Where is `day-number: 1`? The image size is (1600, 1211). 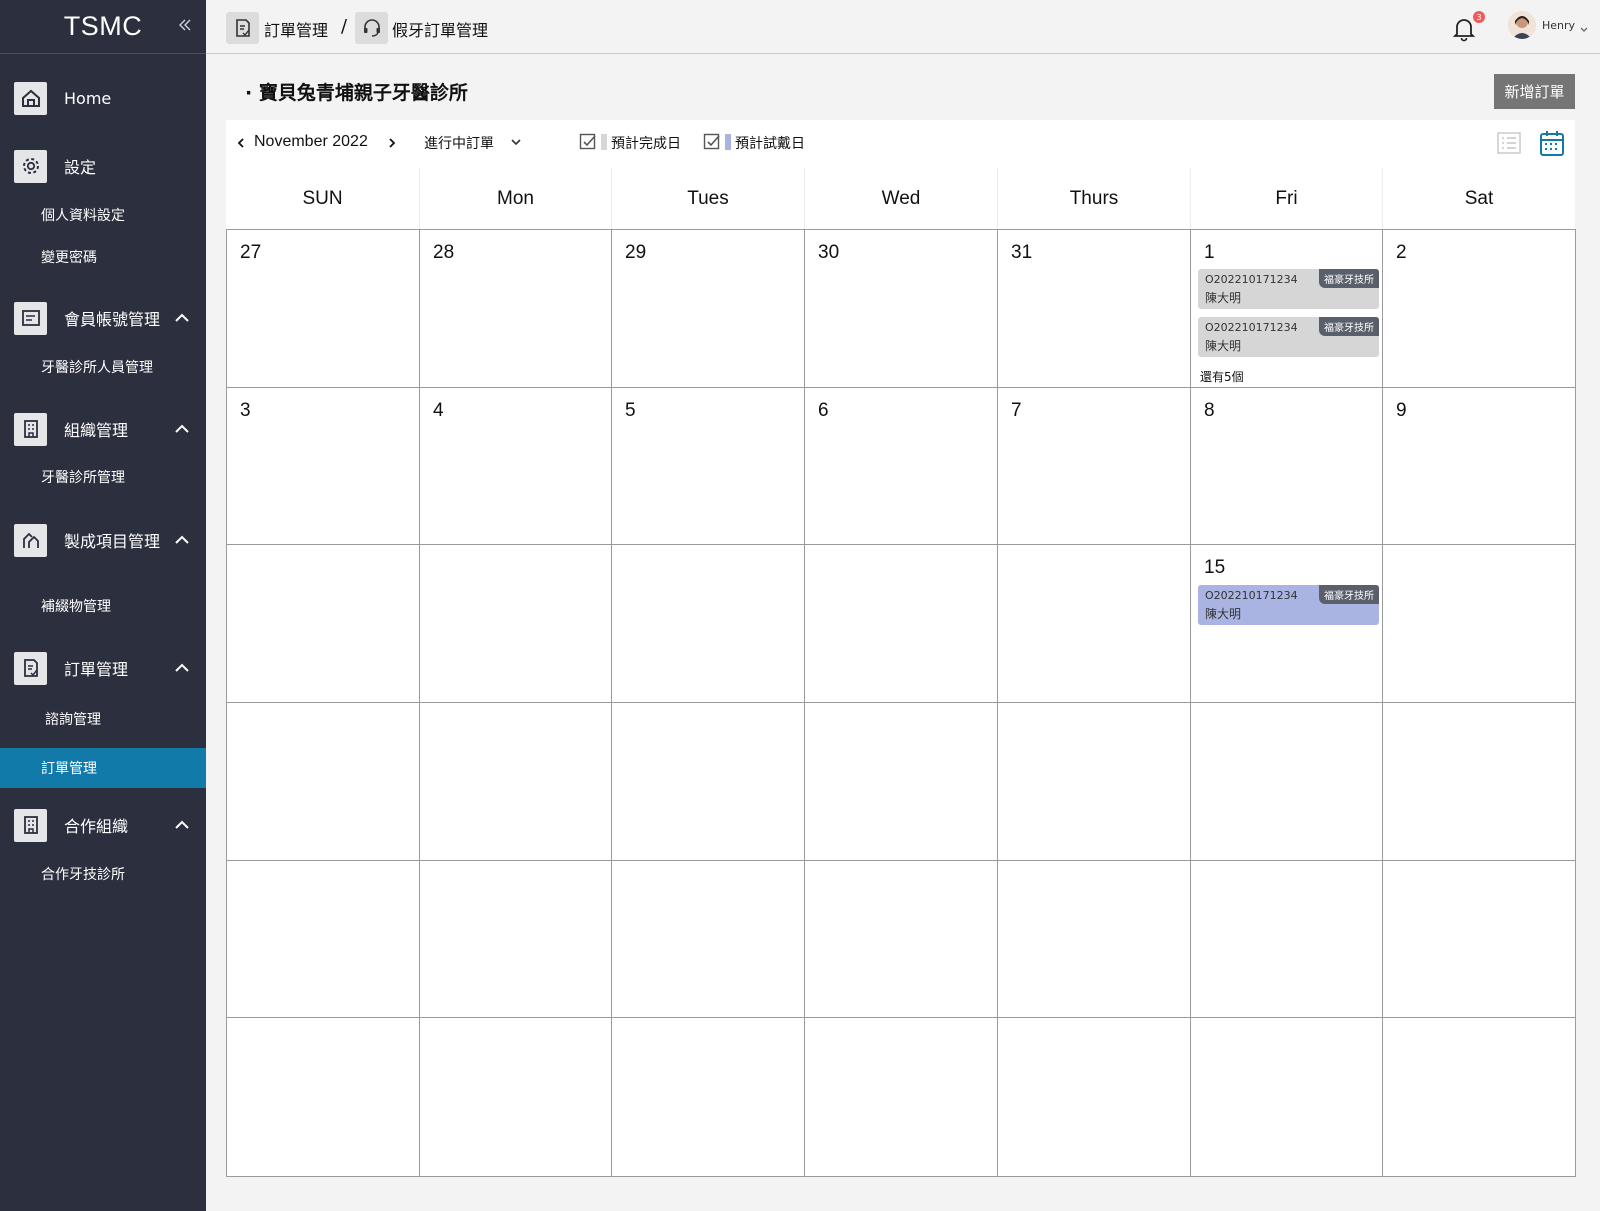 day-number: 1 is located at coordinates (1209, 252).